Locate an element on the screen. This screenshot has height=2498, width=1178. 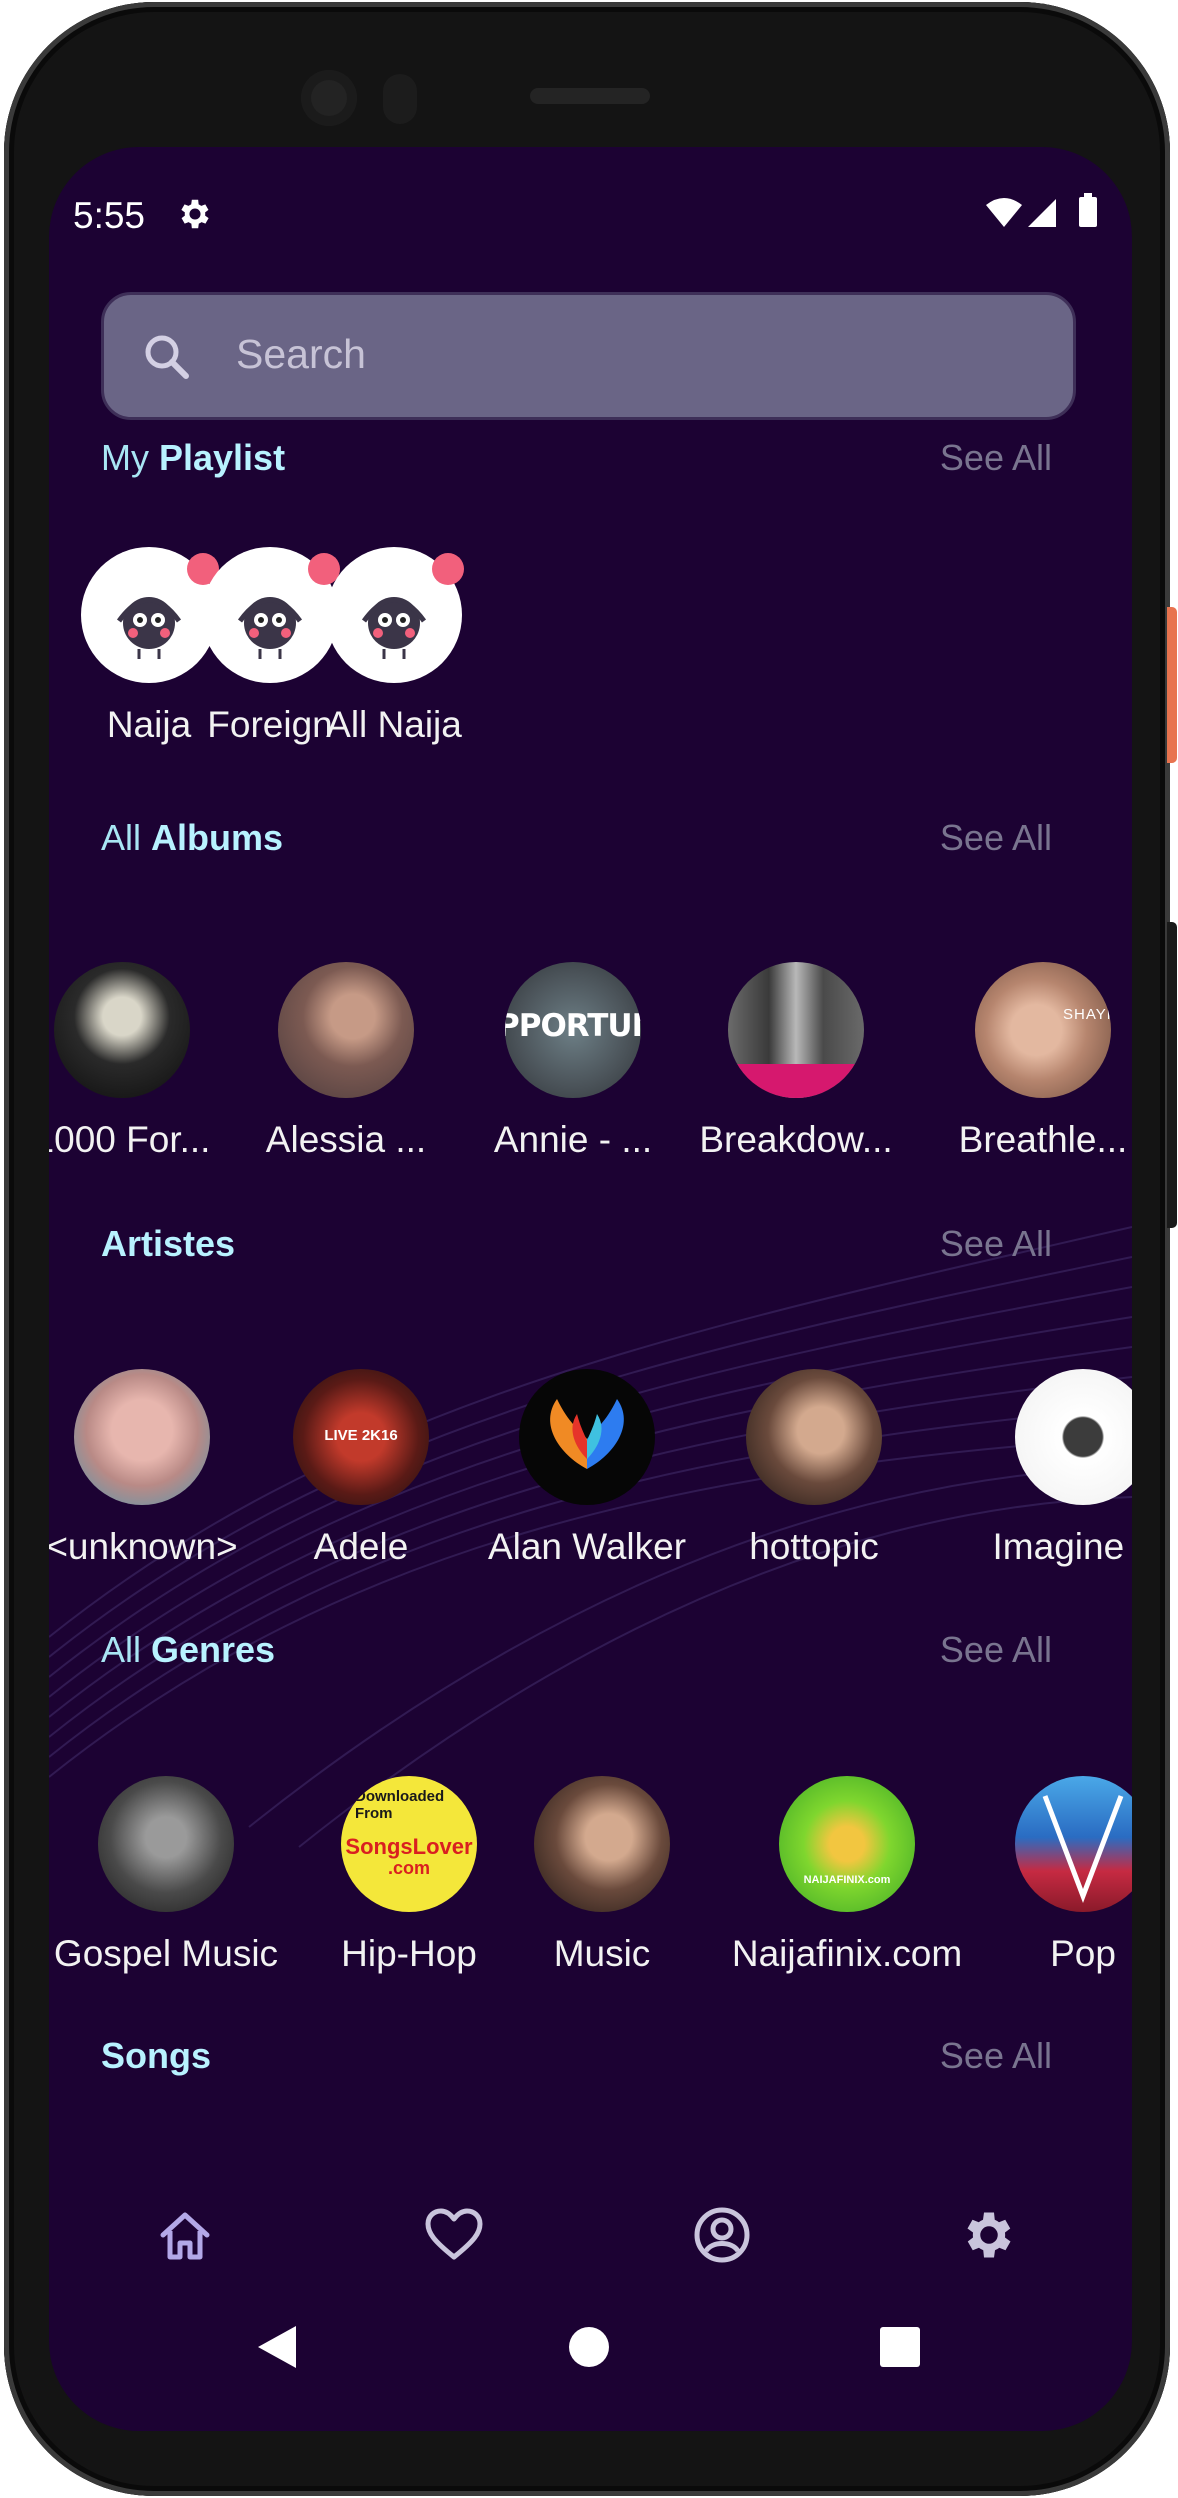
playlist-label: All Naija is located at coordinates (394, 724).